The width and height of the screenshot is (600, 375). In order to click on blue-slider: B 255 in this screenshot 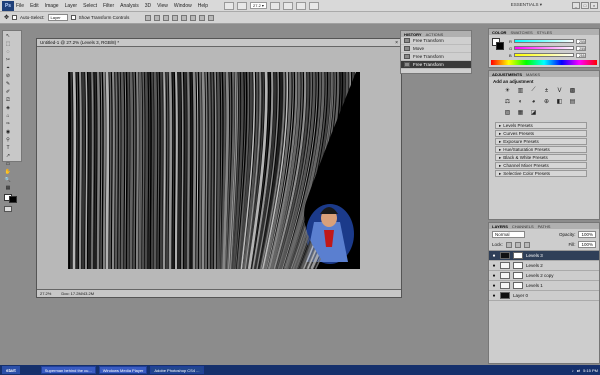, I will do `click(547, 55)`.